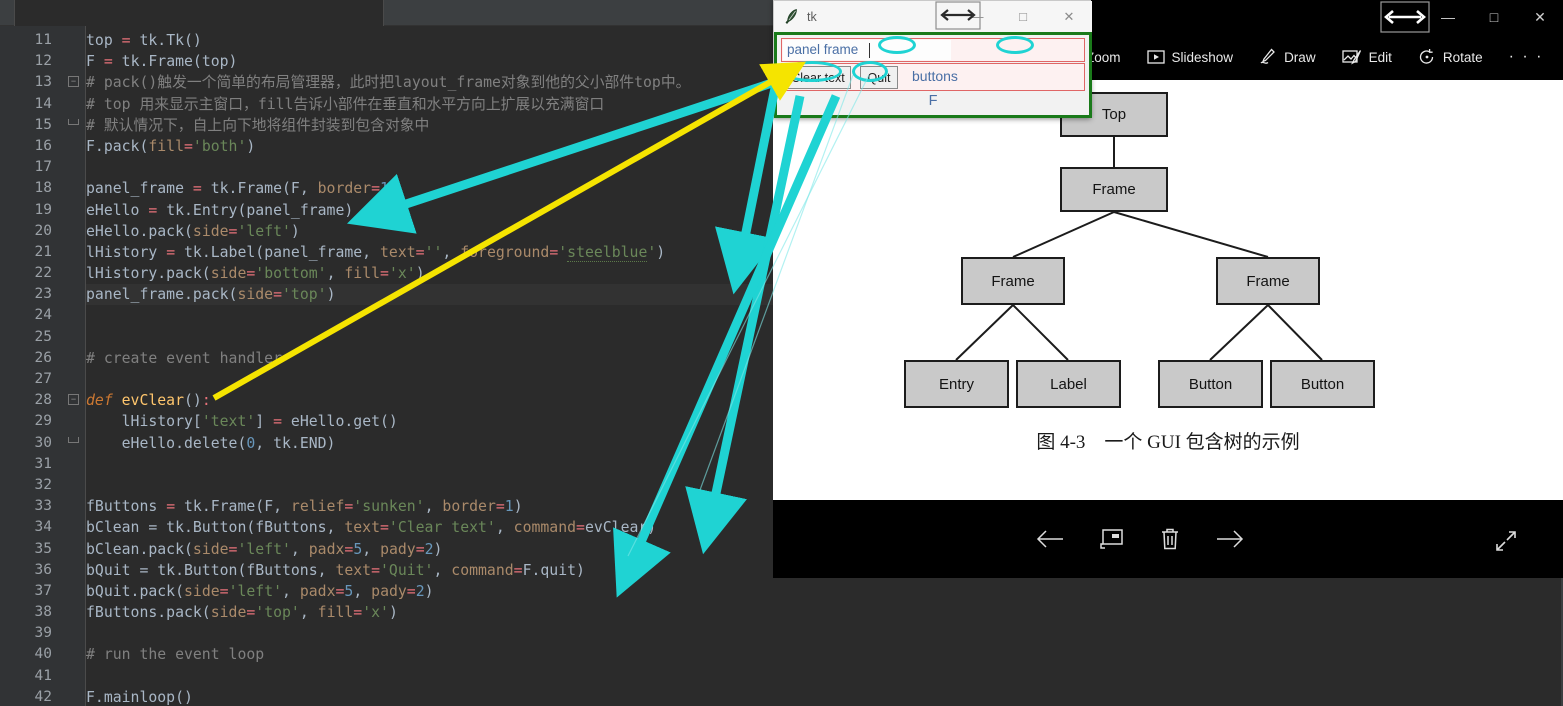 The image size is (1563, 706). What do you see at coordinates (407, 570) in the screenshot?
I see `code-token: 'Quit'` at bounding box center [407, 570].